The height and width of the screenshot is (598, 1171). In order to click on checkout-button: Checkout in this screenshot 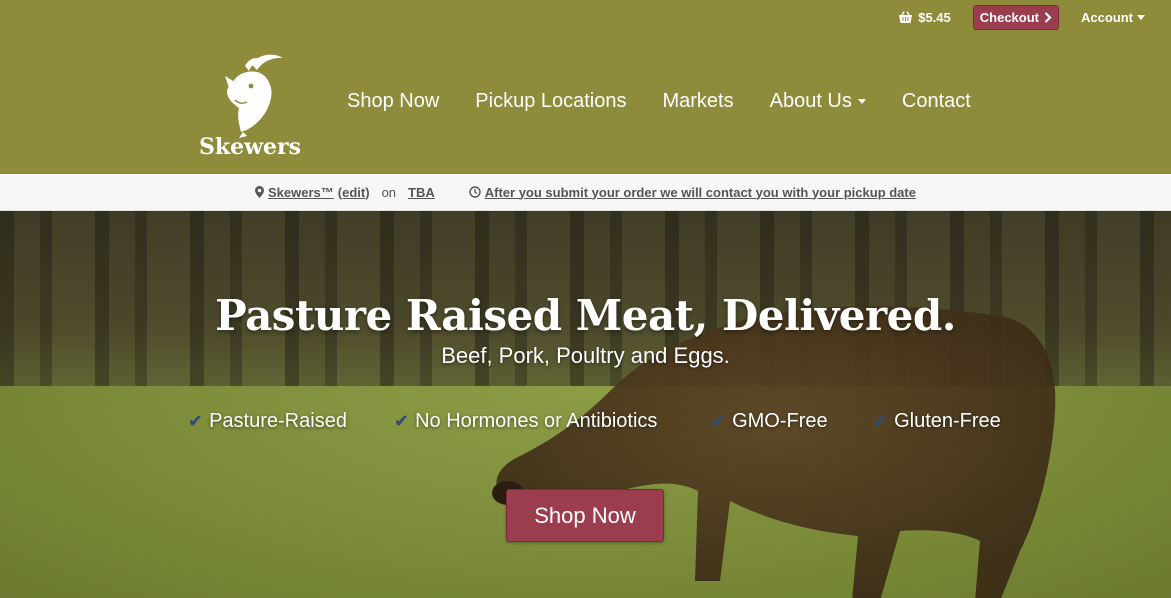, I will do `click(1015, 17)`.